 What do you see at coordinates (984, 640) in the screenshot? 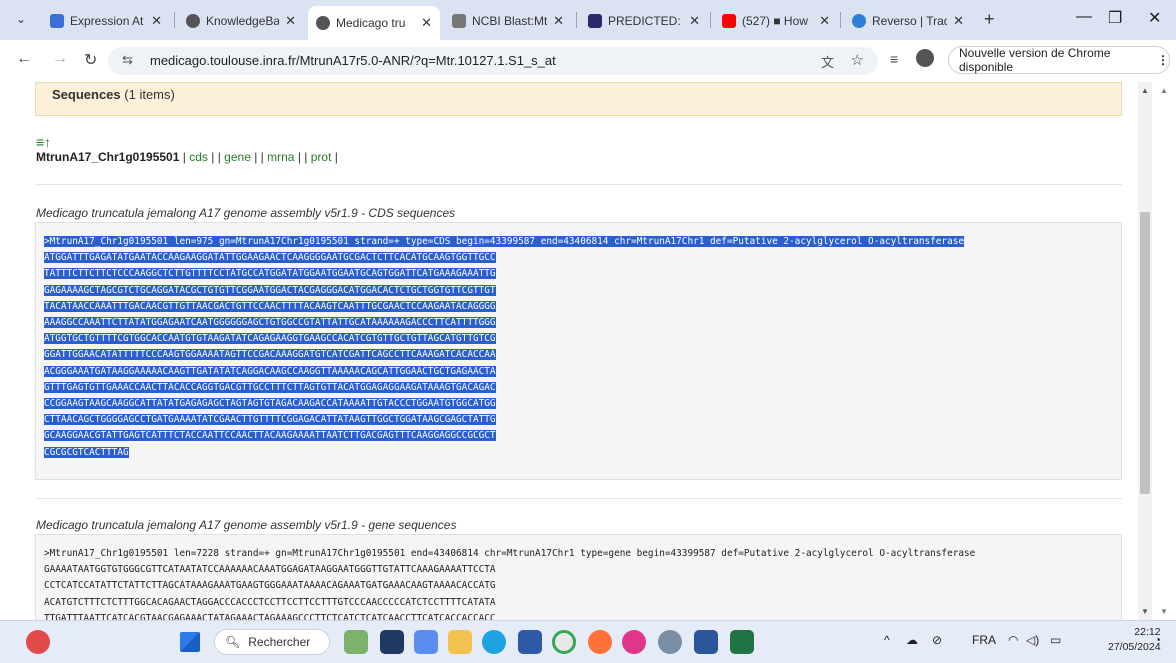
I see `language-indicator: FRA` at bounding box center [984, 640].